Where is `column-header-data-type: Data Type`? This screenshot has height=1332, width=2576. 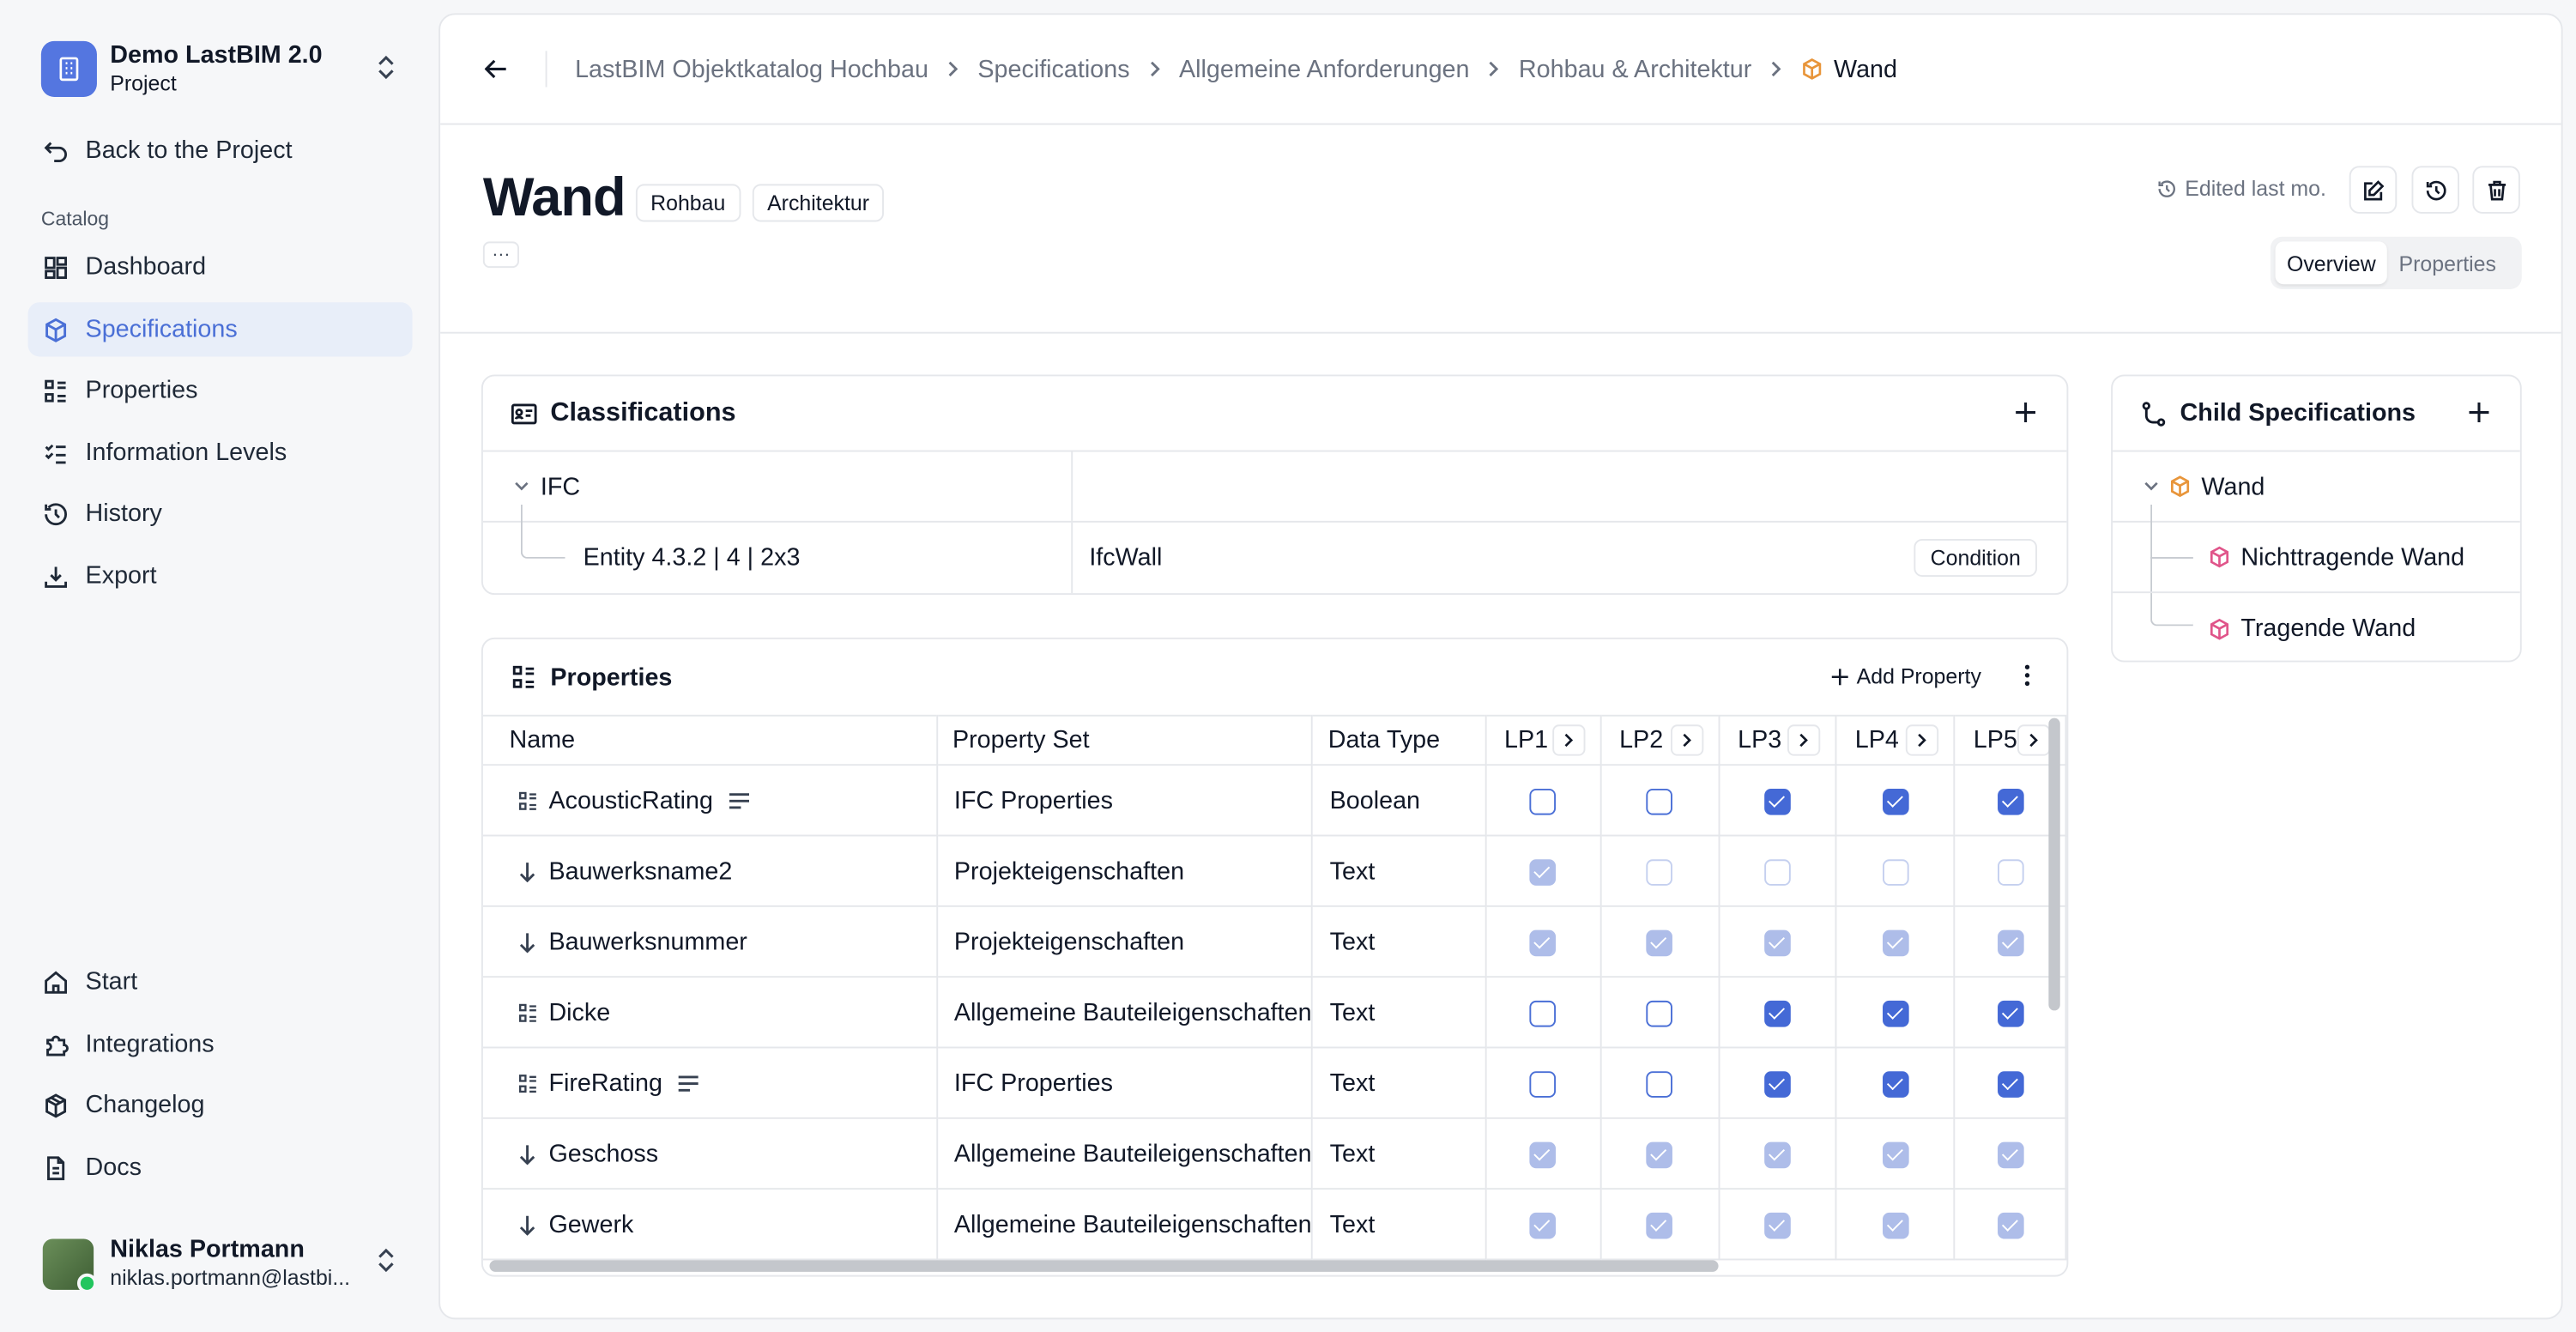
column-header-data-type: Data Type is located at coordinates (1399, 740).